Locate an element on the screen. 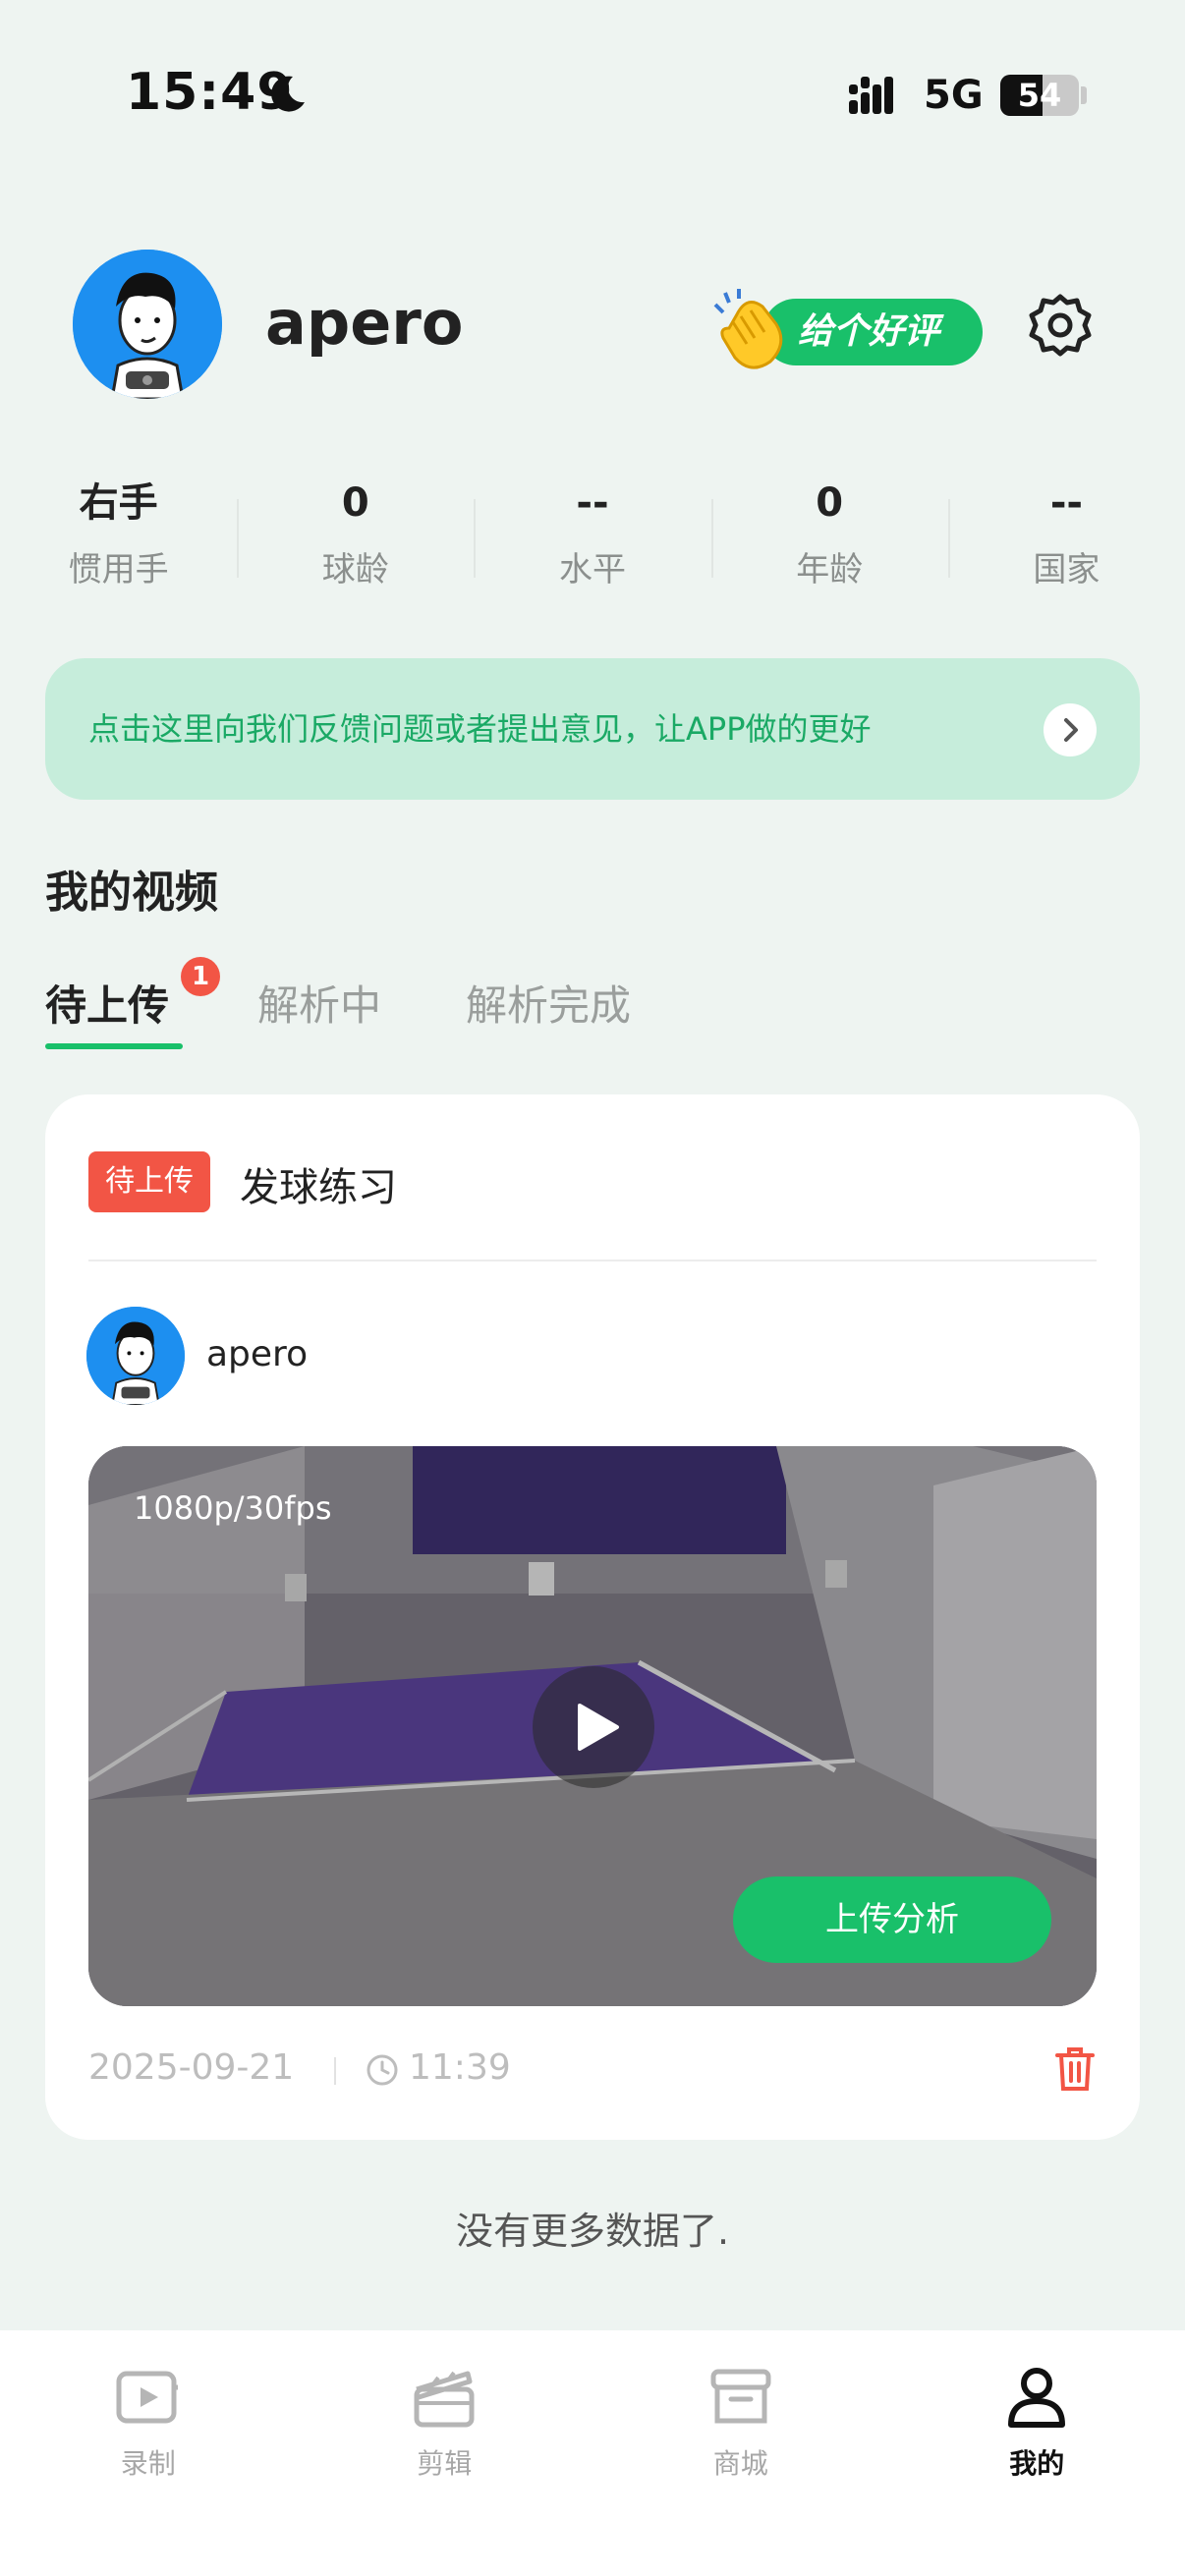  meta-divider is located at coordinates (335, 2071).